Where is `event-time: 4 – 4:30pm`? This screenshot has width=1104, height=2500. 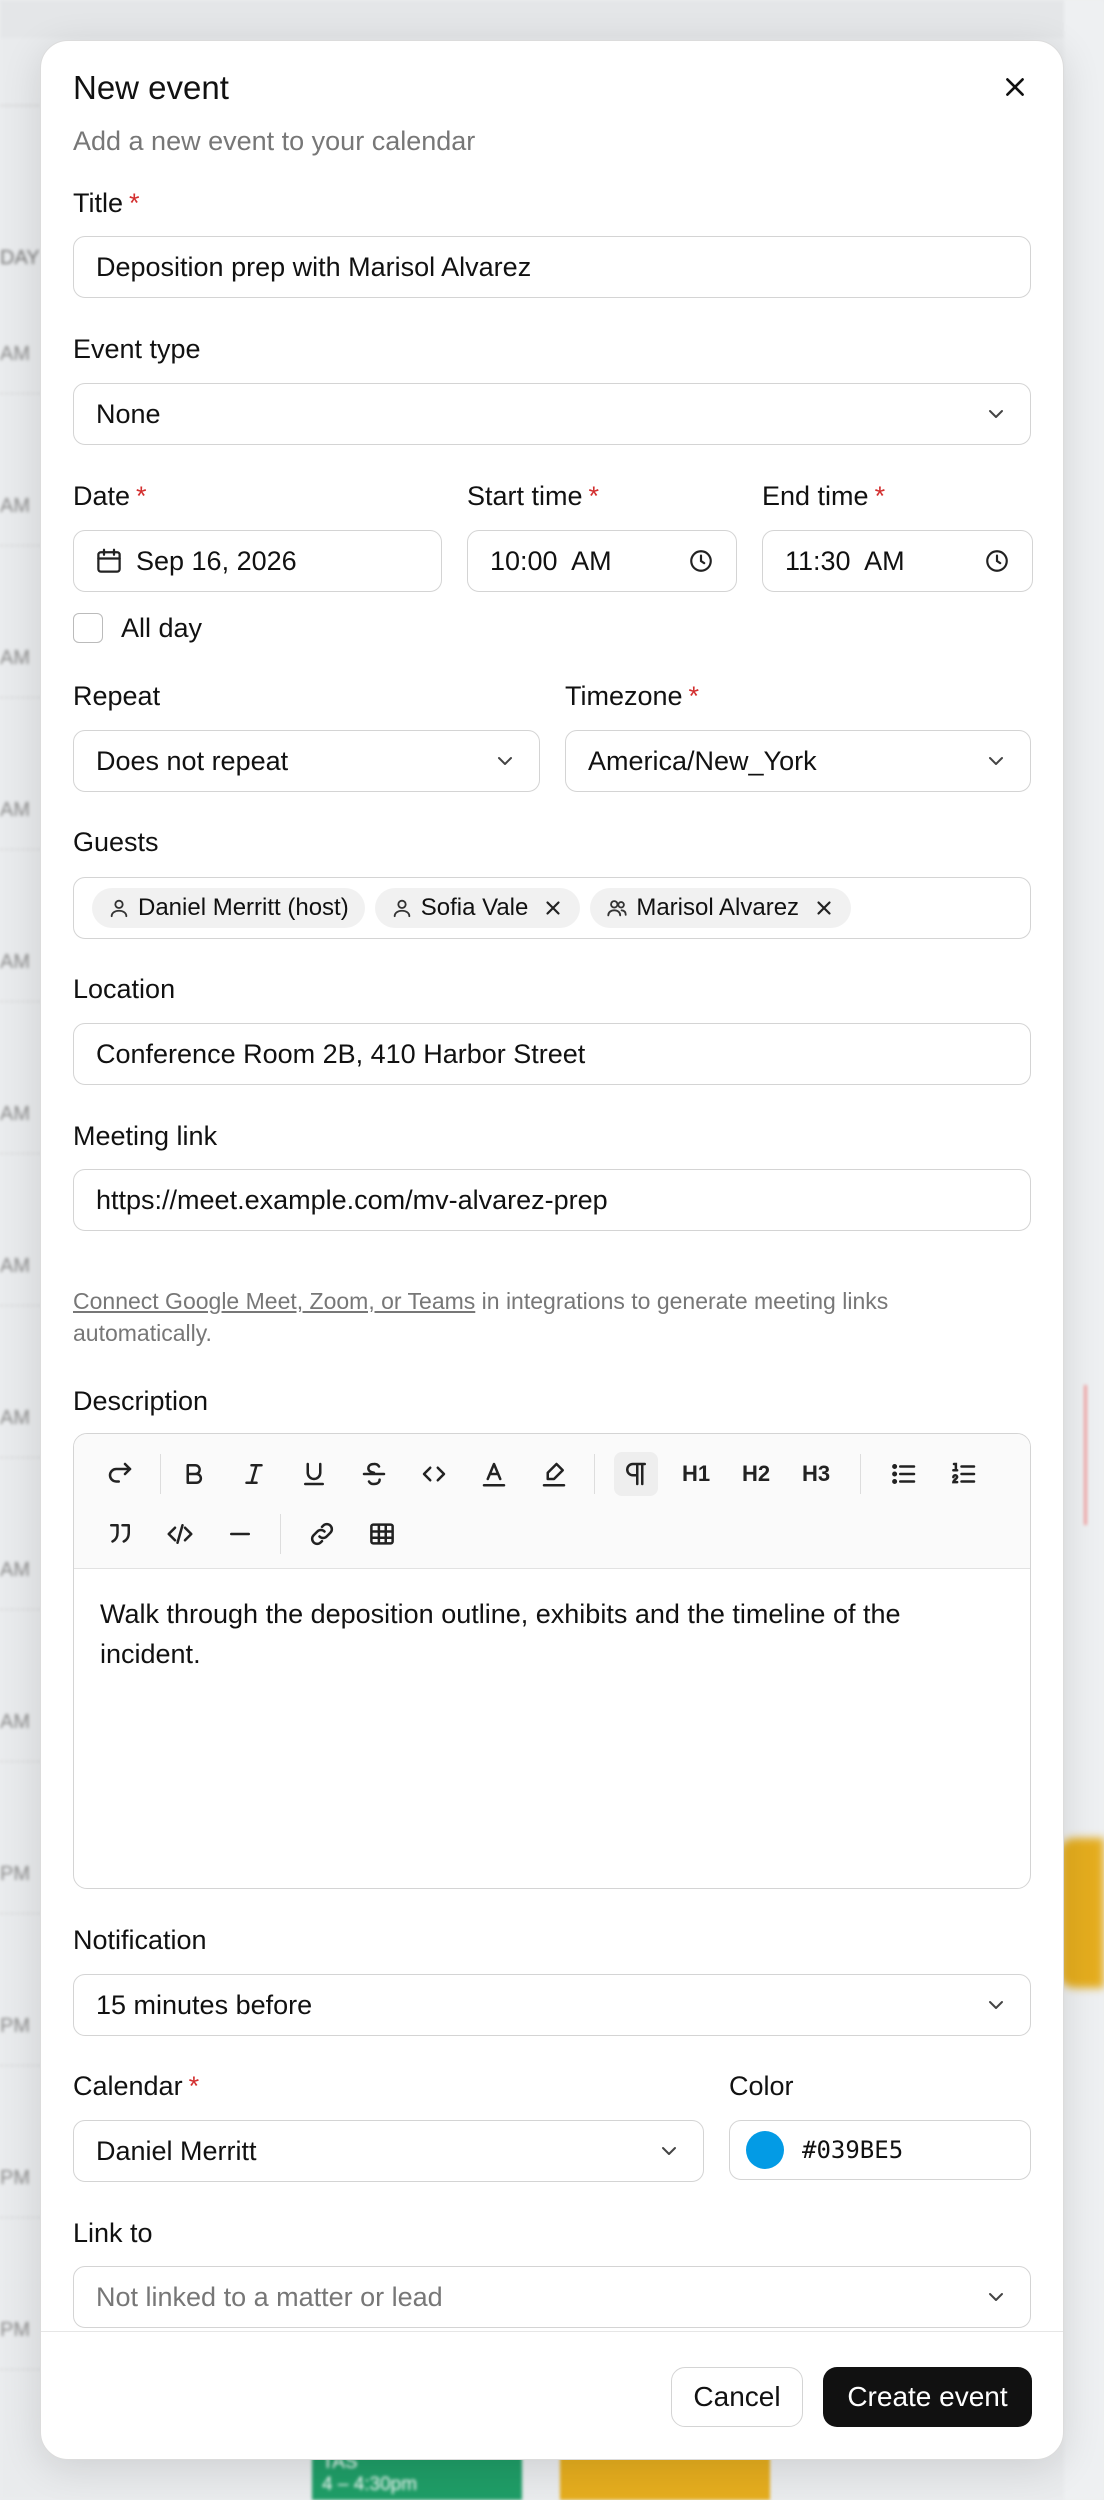 event-time: 4 – 4:30pm is located at coordinates (370, 2484).